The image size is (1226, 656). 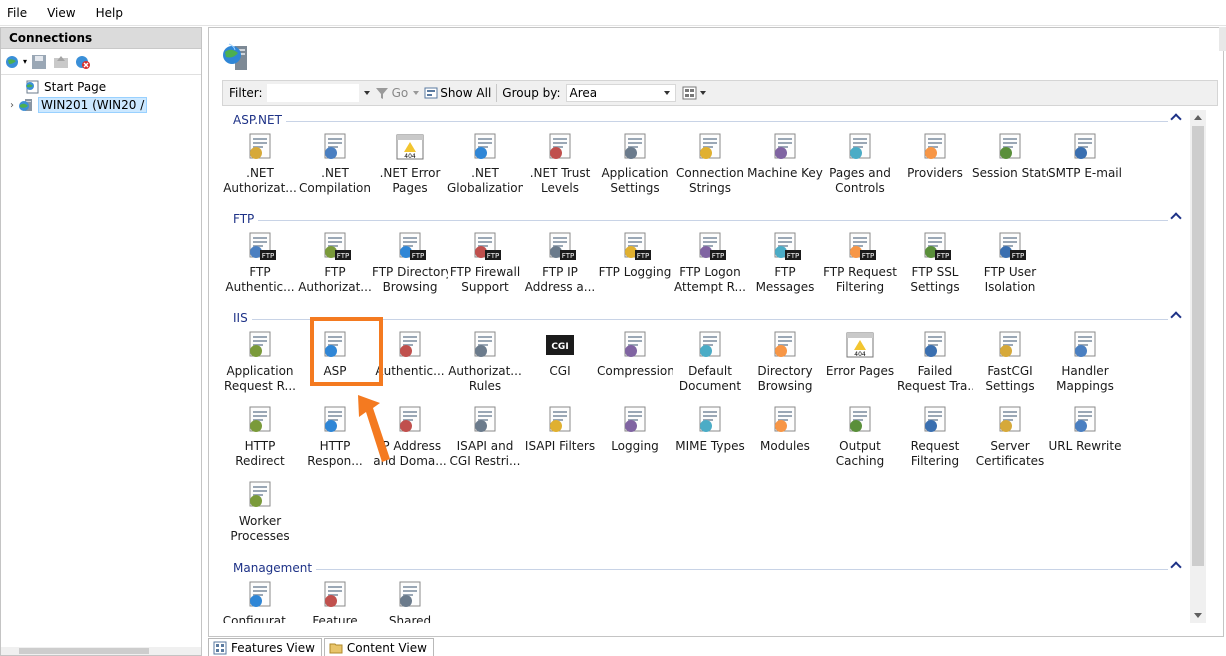 What do you see at coordinates (335, 164) in the screenshot?
I see `feature-dotnet-compilation: .NET Compilation` at bounding box center [335, 164].